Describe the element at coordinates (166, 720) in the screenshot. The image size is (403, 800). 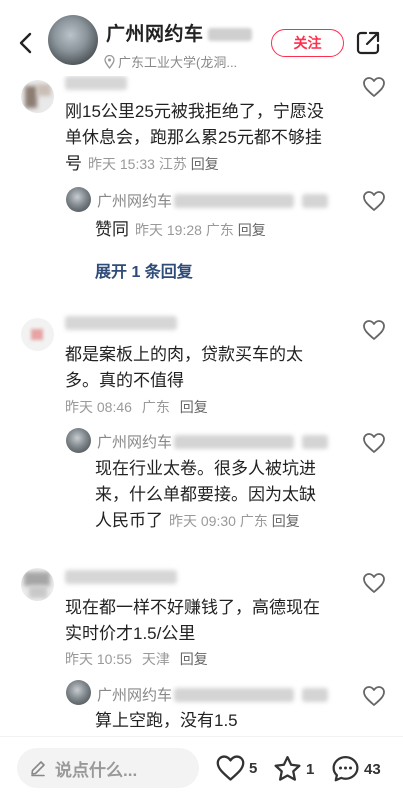
I see `reply-text: 算上空跑，没有1.5` at that location.